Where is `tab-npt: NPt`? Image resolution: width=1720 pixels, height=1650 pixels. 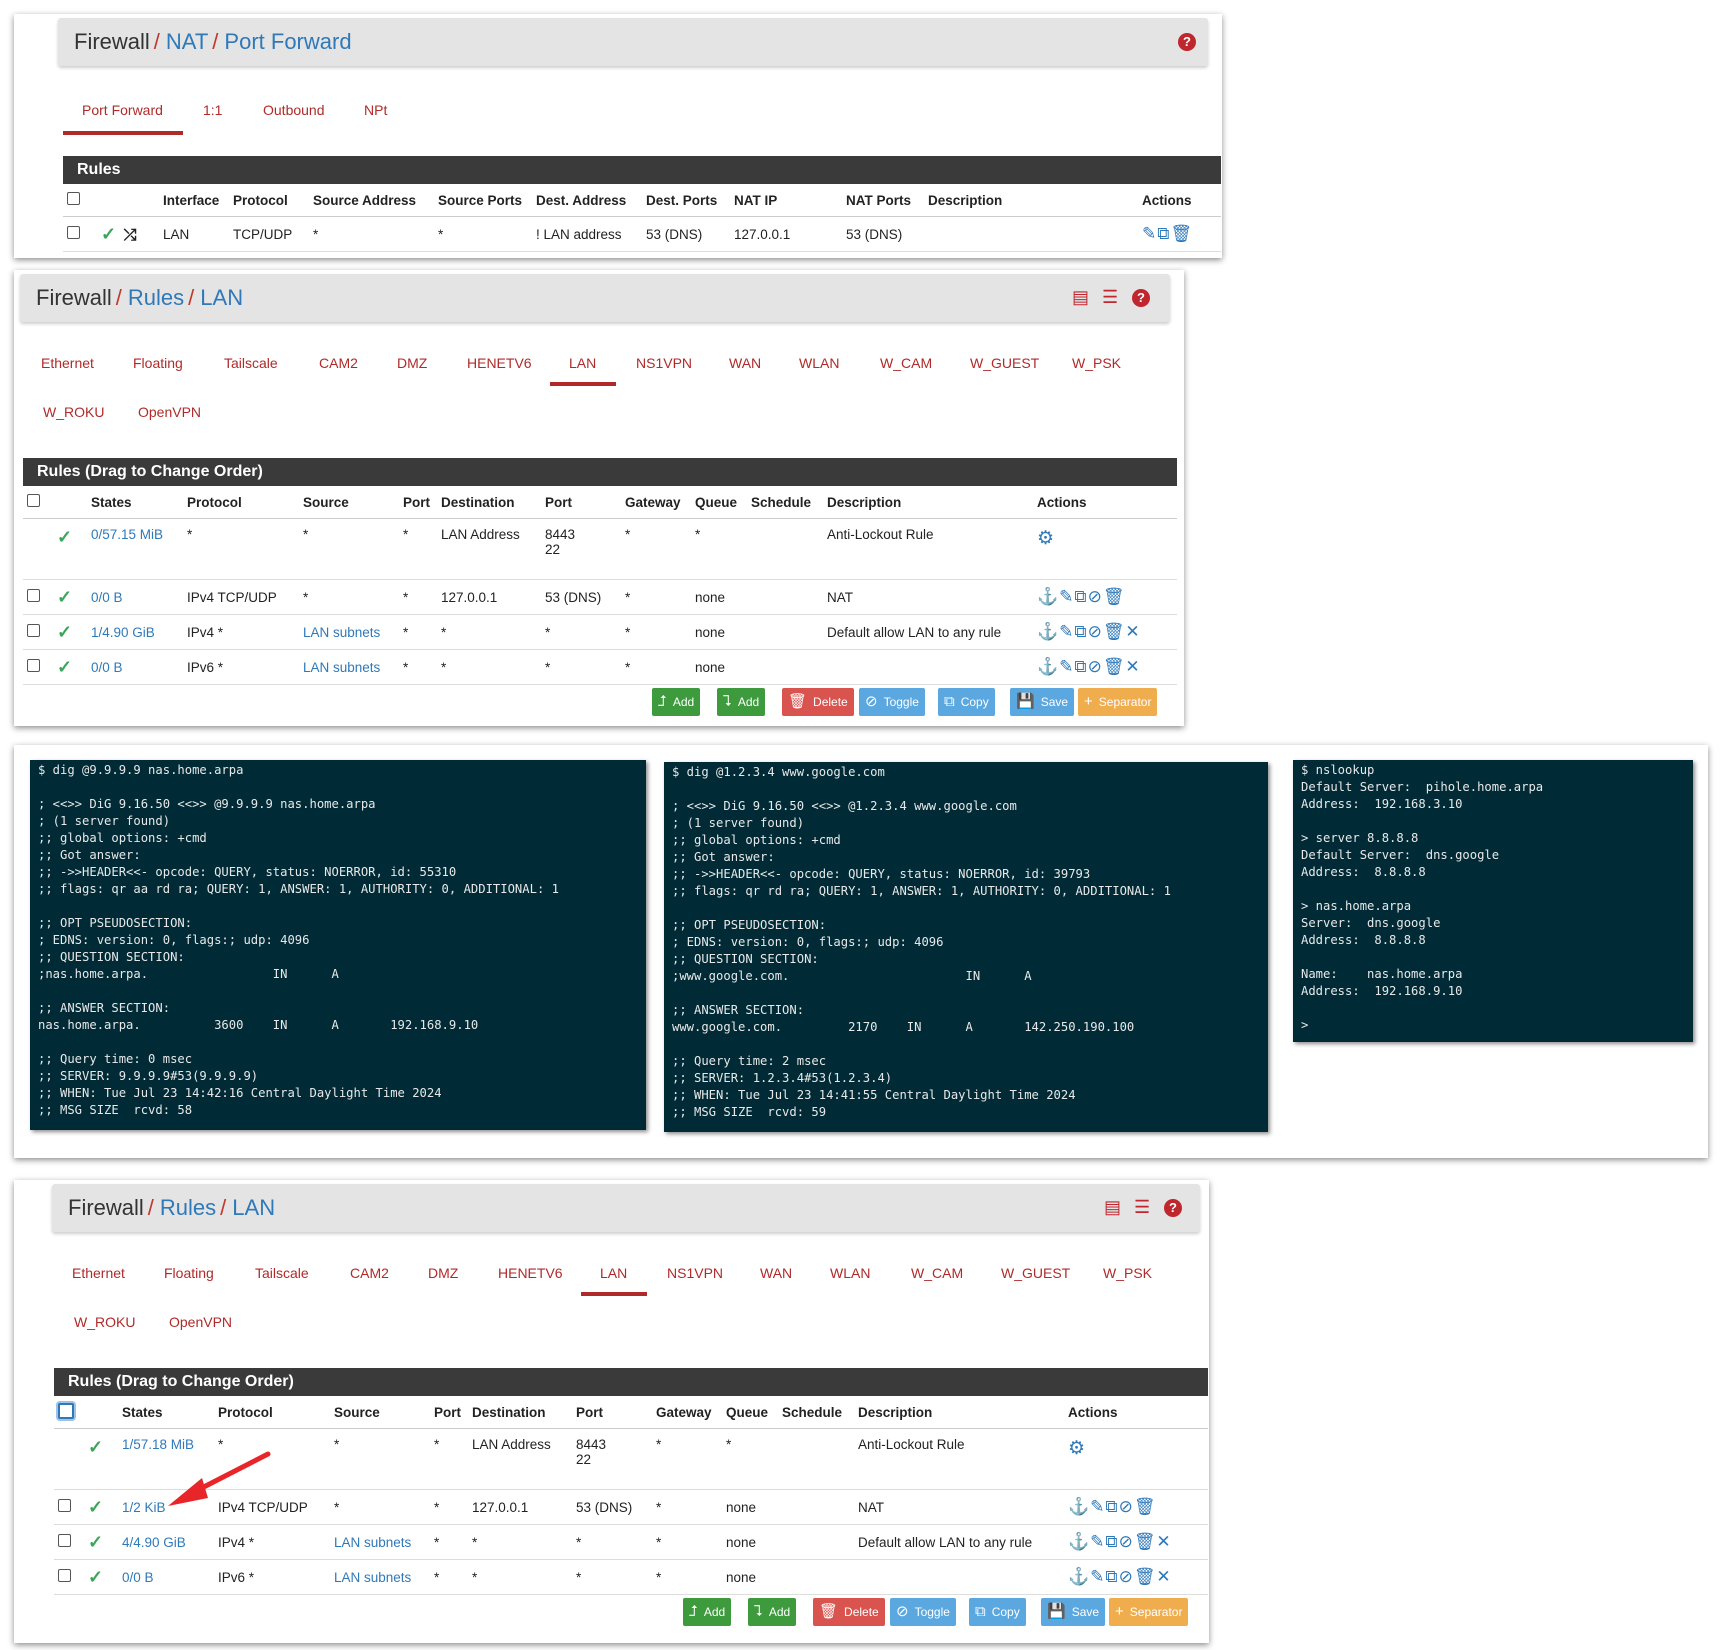
tab-npt: NPt is located at coordinates (375, 110).